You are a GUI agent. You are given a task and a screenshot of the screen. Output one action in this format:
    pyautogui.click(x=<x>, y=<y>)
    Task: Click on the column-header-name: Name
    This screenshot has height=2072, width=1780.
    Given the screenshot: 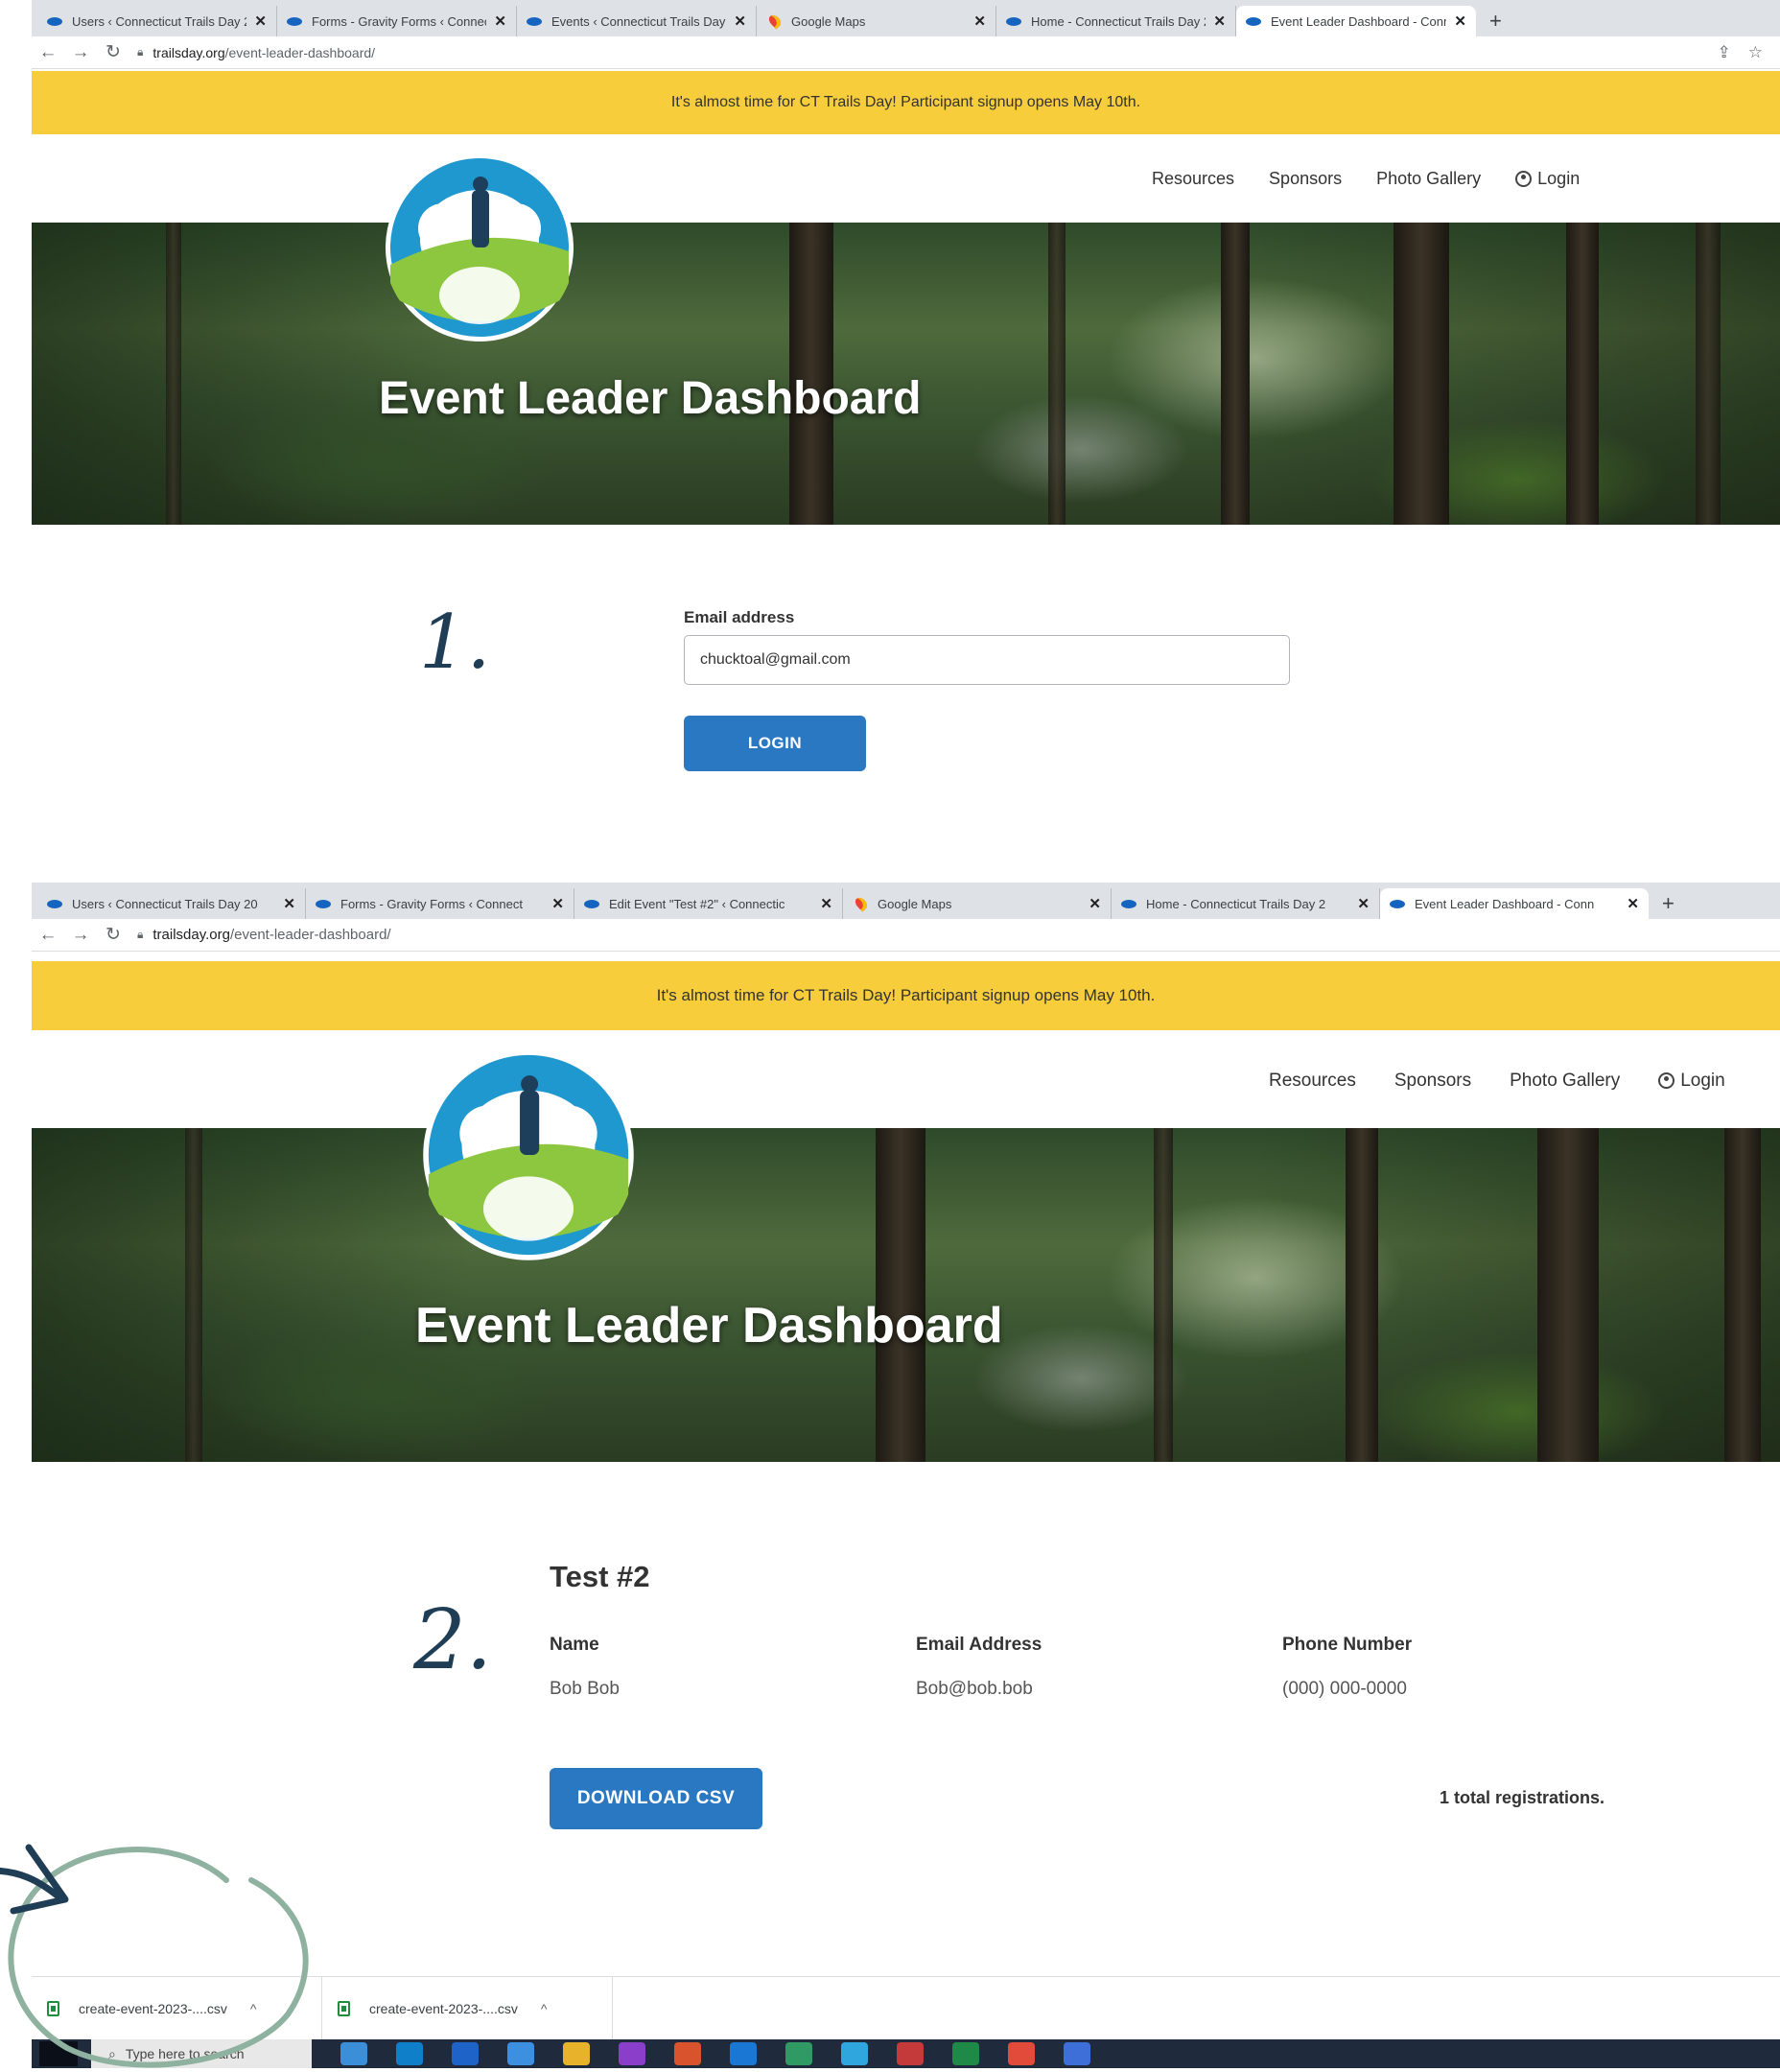 What is the action you would take?
    pyautogui.click(x=575, y=1645)
    